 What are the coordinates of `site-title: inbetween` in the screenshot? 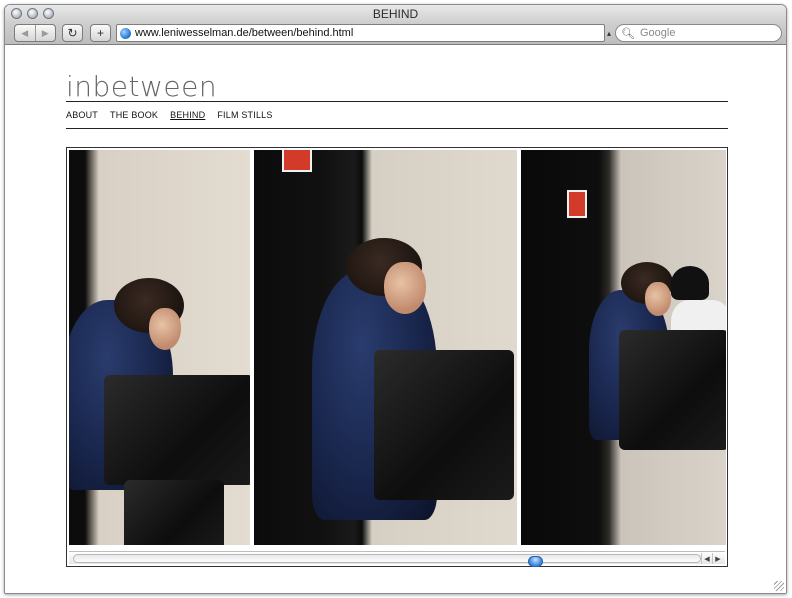 It's located at (141, 86).